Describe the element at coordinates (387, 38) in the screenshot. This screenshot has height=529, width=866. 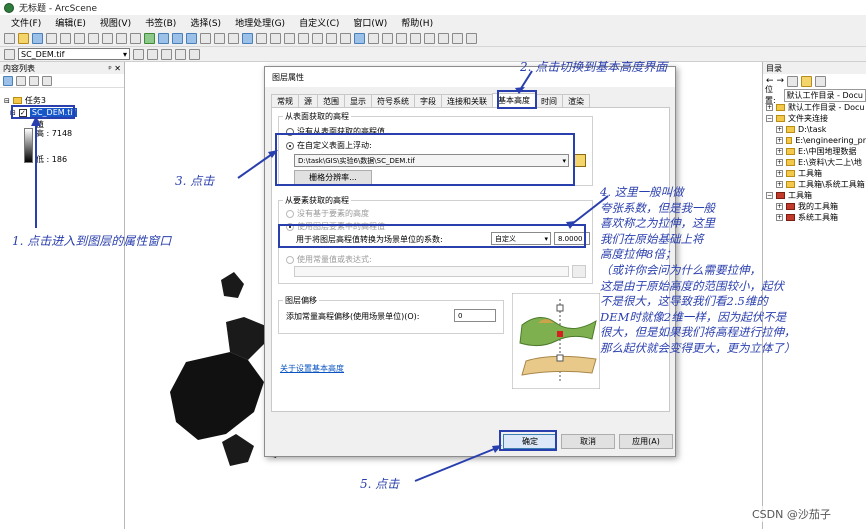
I see `clear-selection-icon` at that location.